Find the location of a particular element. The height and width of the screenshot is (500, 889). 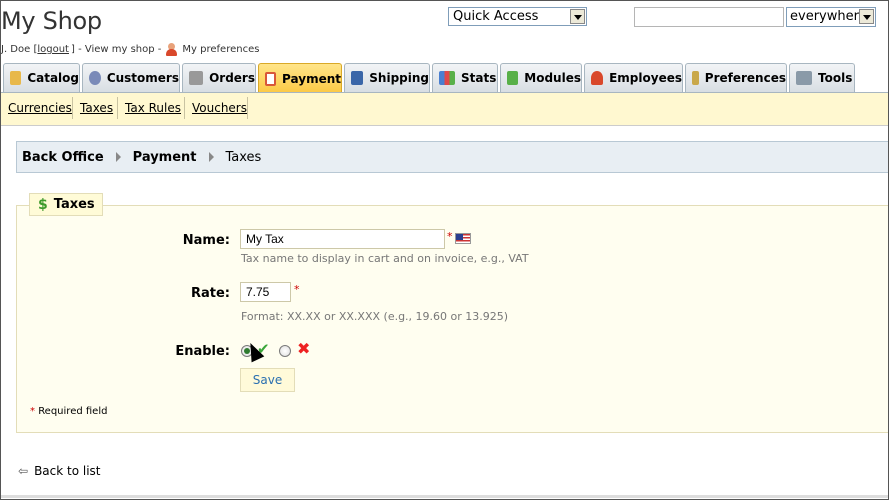

tab-modules: Modules is located at coordinates (541, 77).